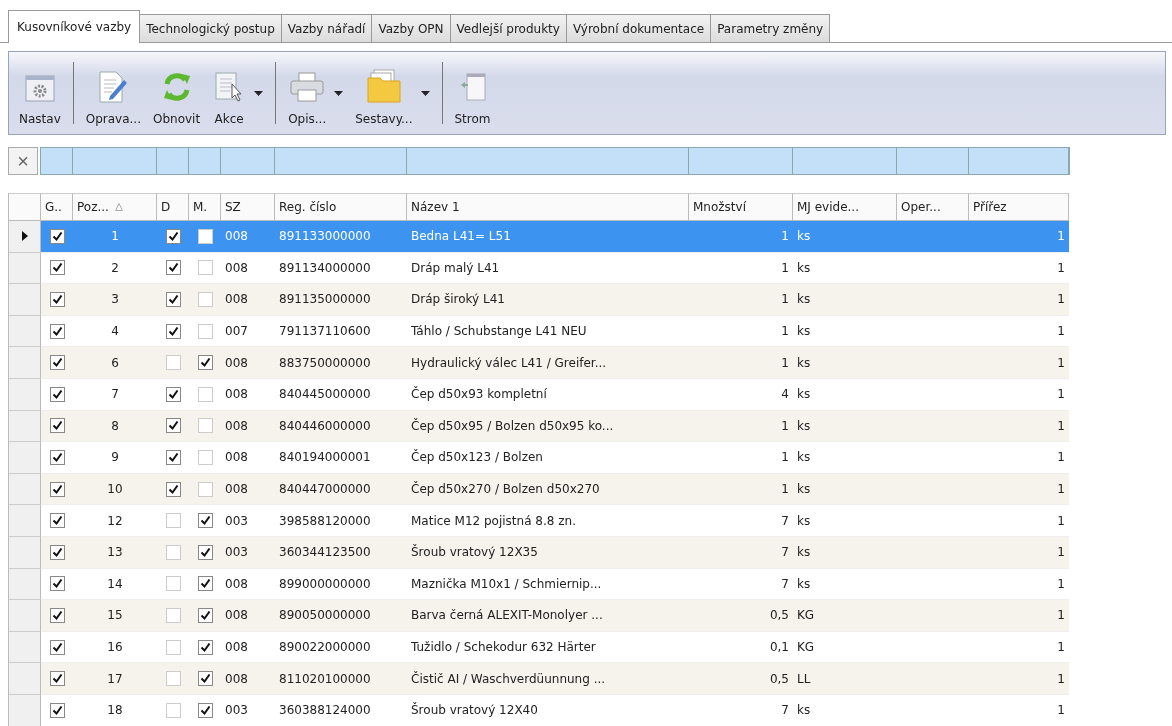  Describe the element at coordinates (341, 521) in the screenshot. I see `table-cell: 398588120000` at that location.